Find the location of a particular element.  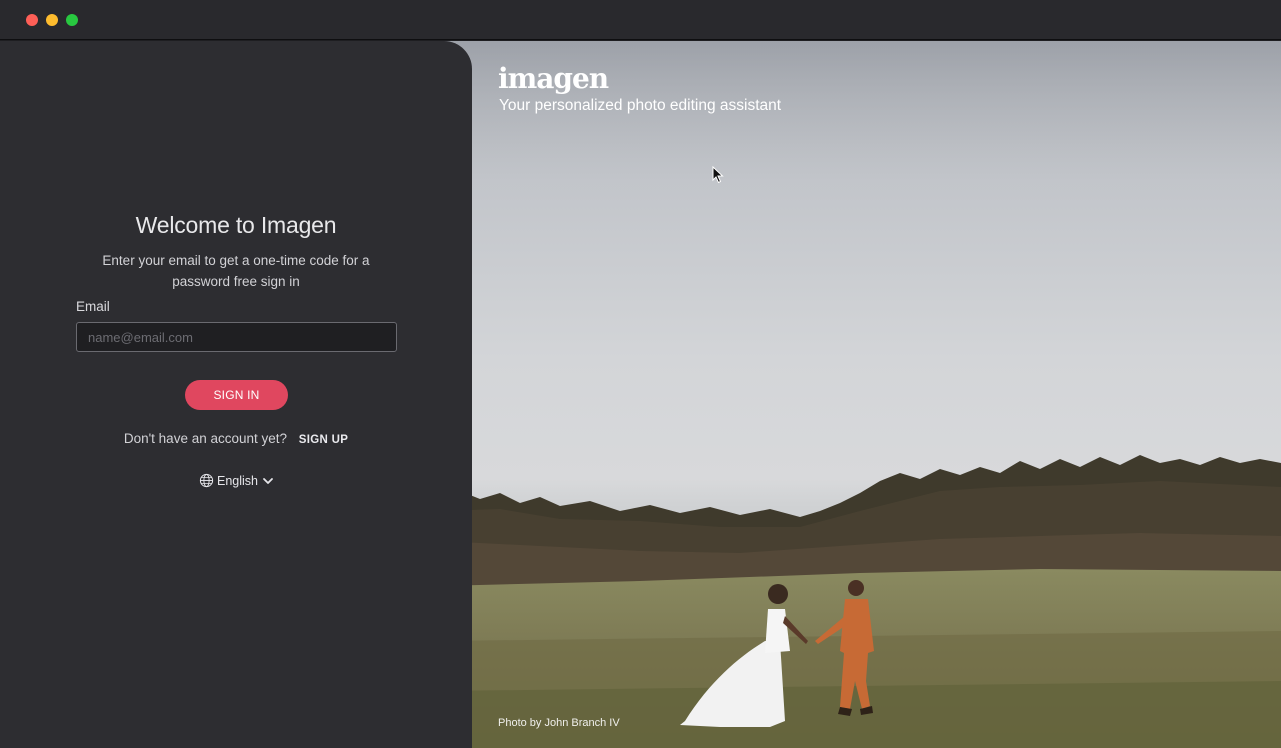

globe-icon is located at coordinates (206, 480).